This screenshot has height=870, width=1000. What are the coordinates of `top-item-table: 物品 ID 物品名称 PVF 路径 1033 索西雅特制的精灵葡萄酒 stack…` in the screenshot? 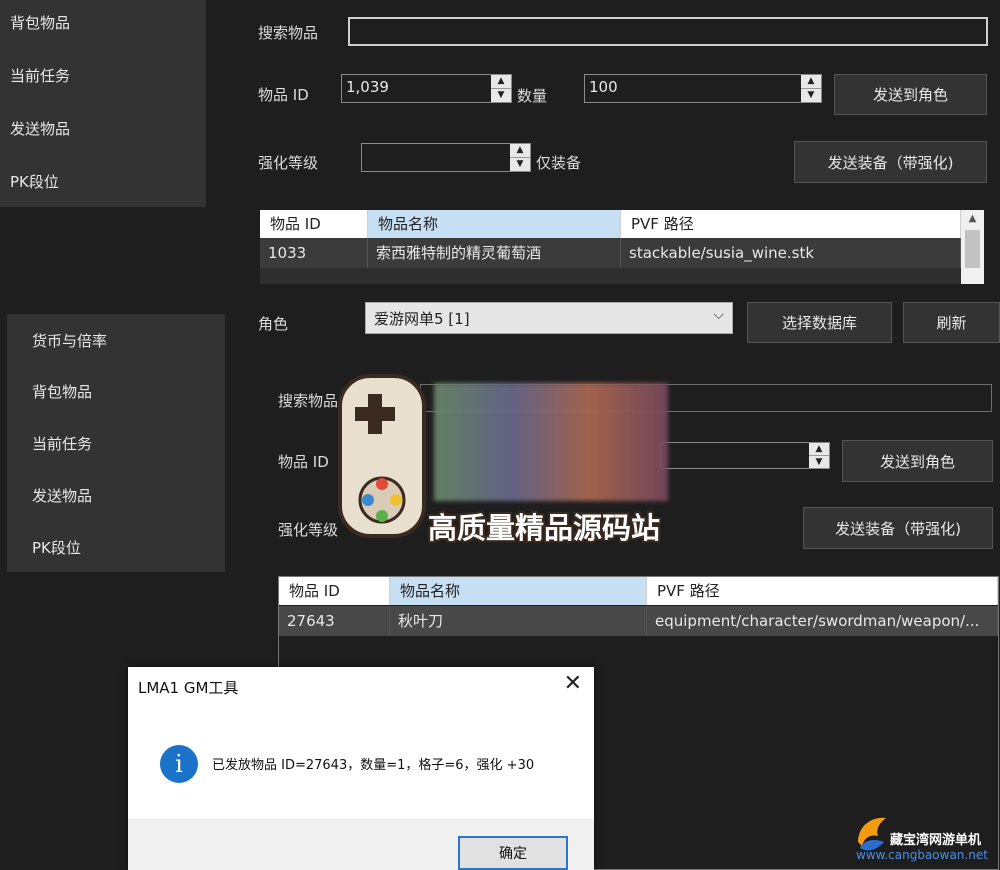 It's located at (622, 247).